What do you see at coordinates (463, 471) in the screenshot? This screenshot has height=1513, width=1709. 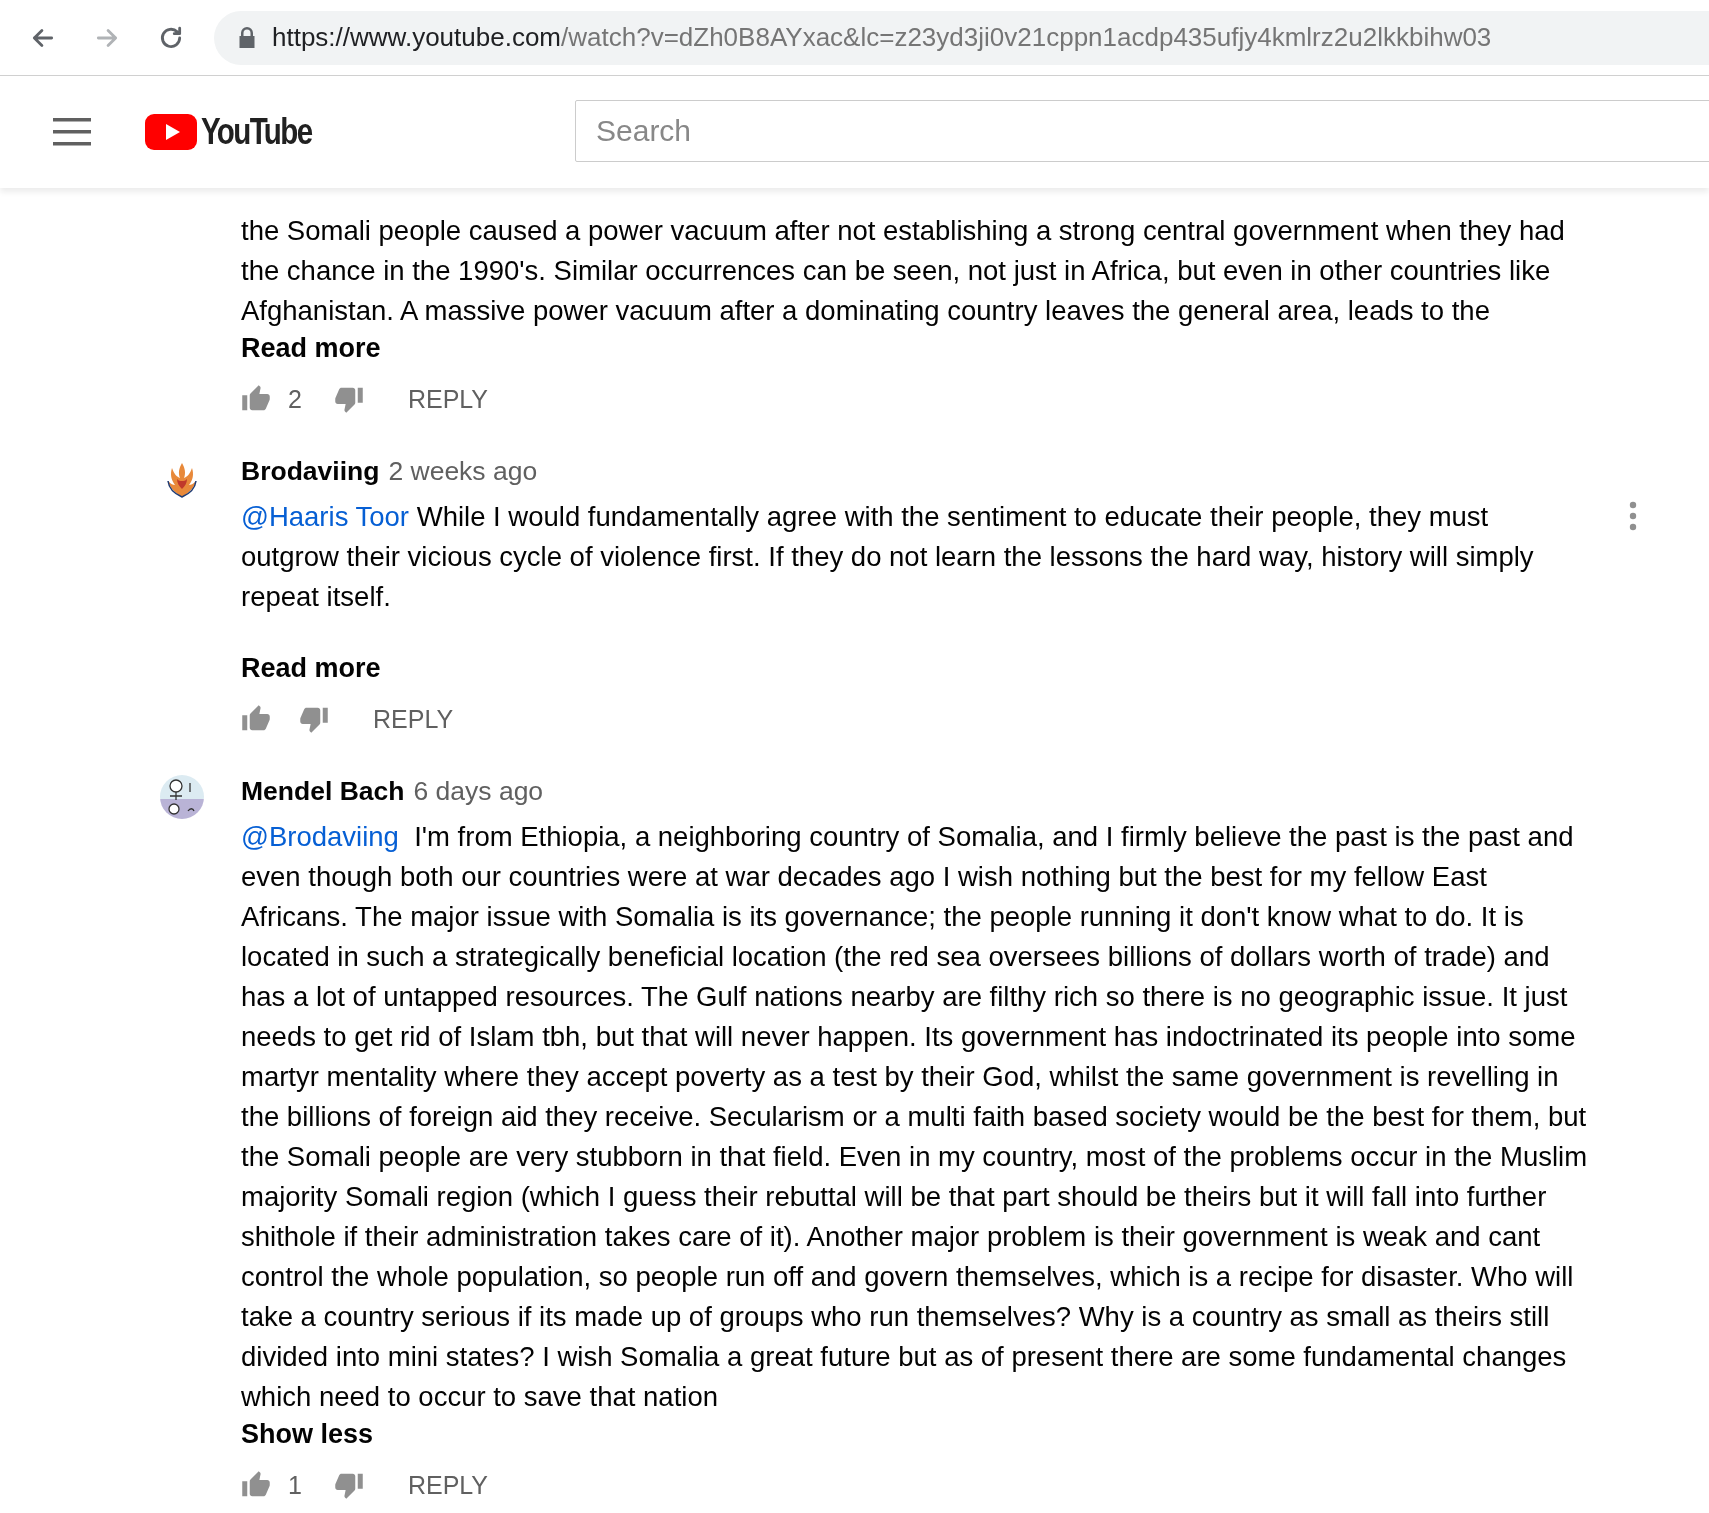 I see `comment-time: 2 weeks ago` at bounding box center [463, 471].